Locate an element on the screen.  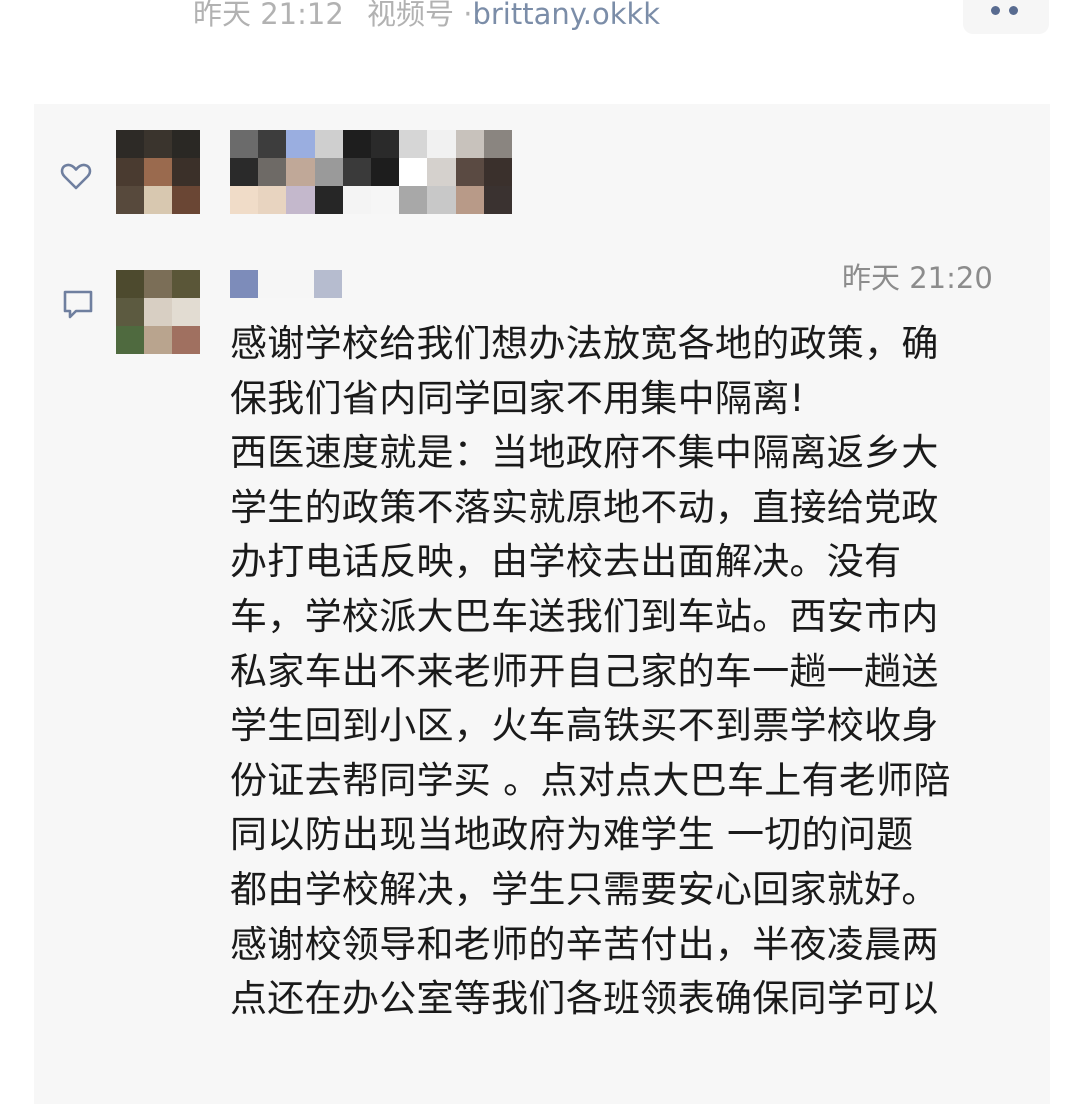
comment-line: 学生的政策不落实就原地不动，直接给党政 is located at coordinates (584, 507).